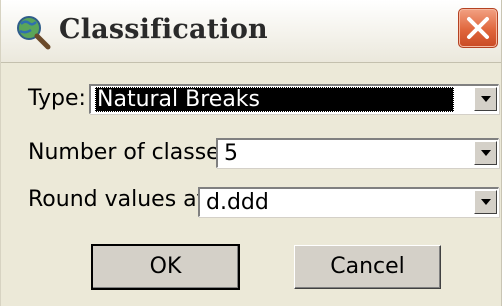 Image resolution: width=502 pixels, height=308 pixels. I want to click on classes-label: Number of classes:, so click(133, 152).